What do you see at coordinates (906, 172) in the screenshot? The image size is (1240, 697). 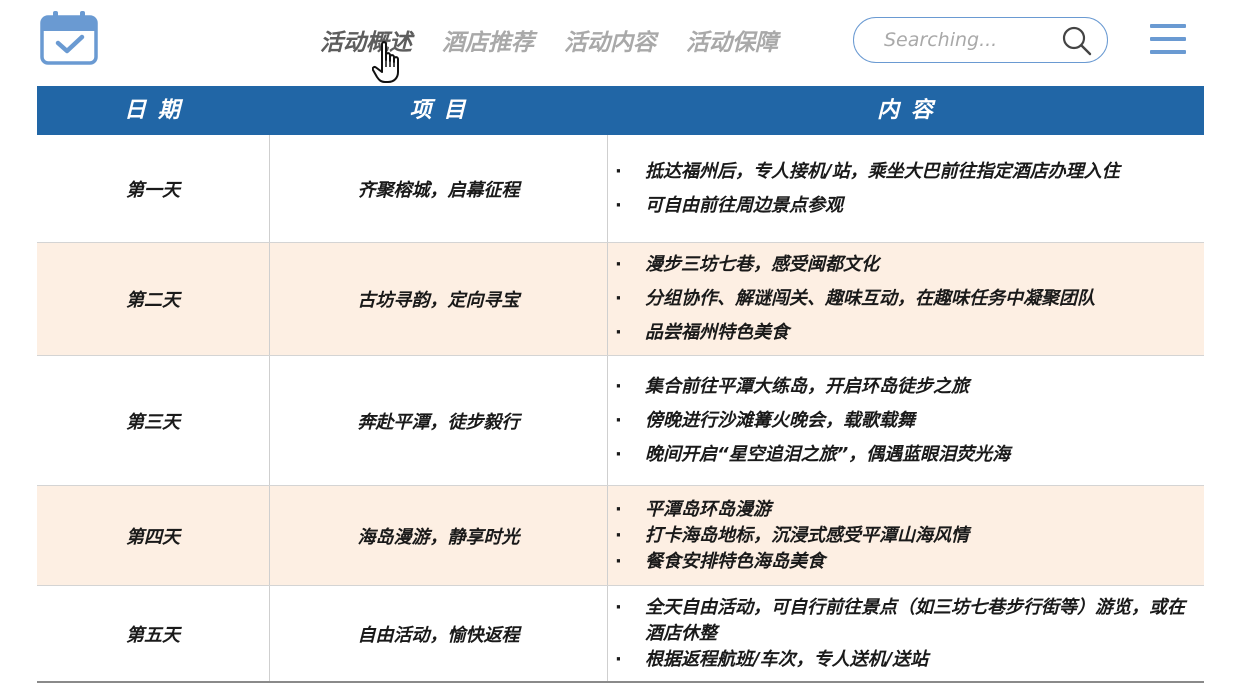 I see `content-bullet: 抵达福州后，专人接机/站，乘坐大巴前往指定酒店办理入住` at bounding box center [906, 172].